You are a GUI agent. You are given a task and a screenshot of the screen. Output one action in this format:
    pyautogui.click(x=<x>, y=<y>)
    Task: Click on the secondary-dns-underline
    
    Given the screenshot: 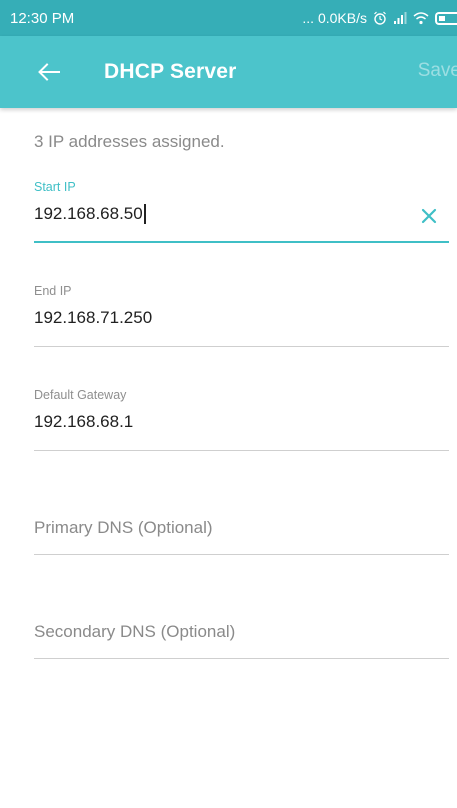 What is the action you would take?
    pyautogui.click(x=241, y=658)
    